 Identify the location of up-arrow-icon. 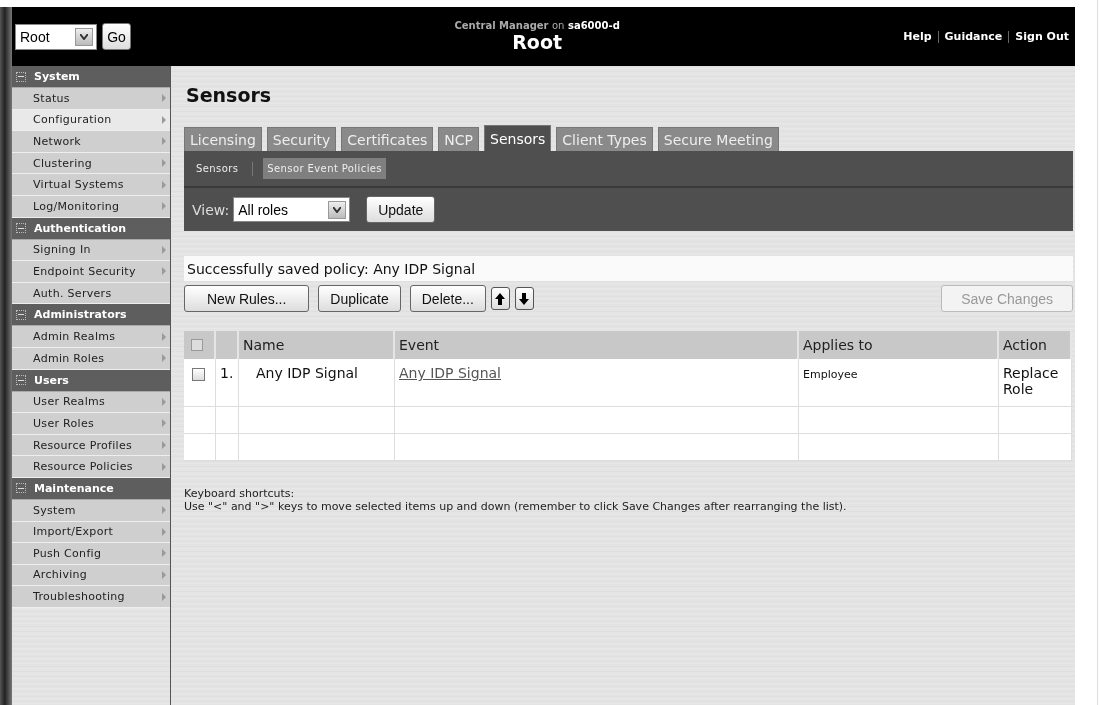
(500, 298).